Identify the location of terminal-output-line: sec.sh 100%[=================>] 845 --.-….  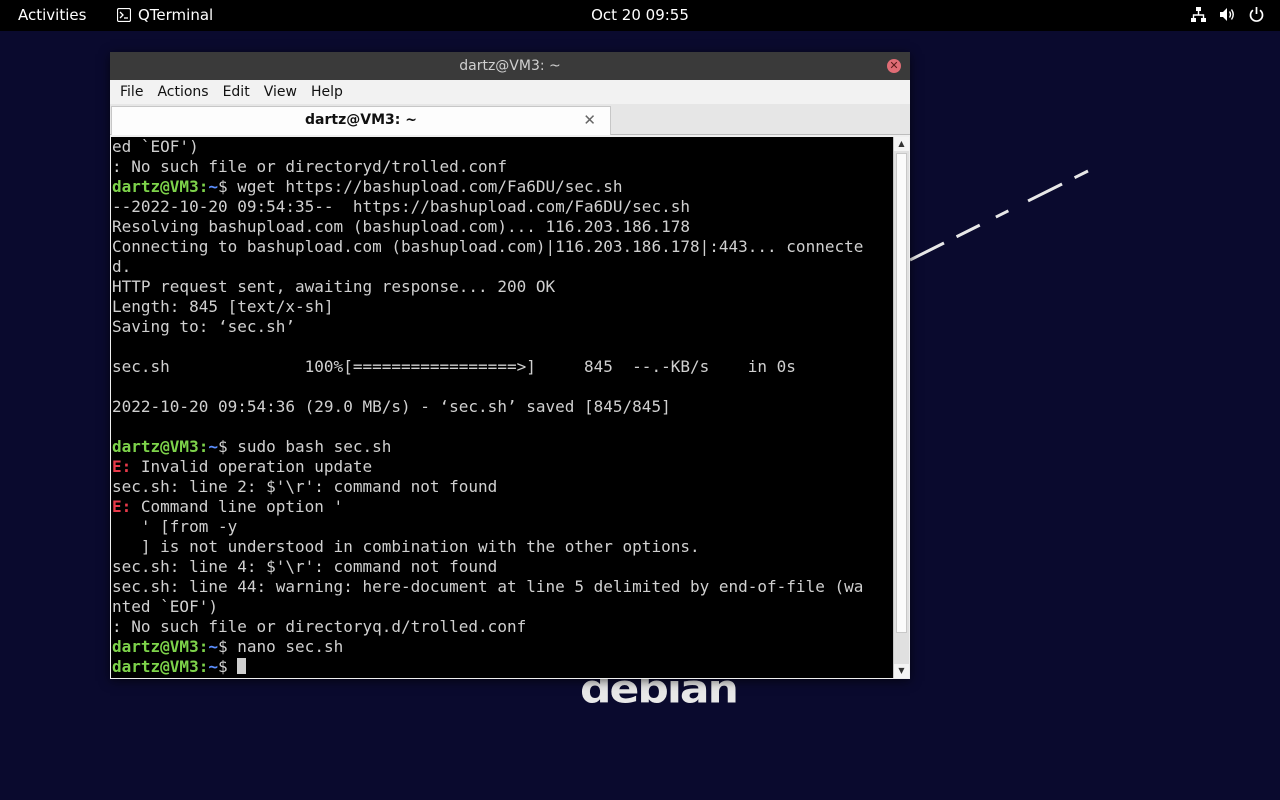
(454, 366).